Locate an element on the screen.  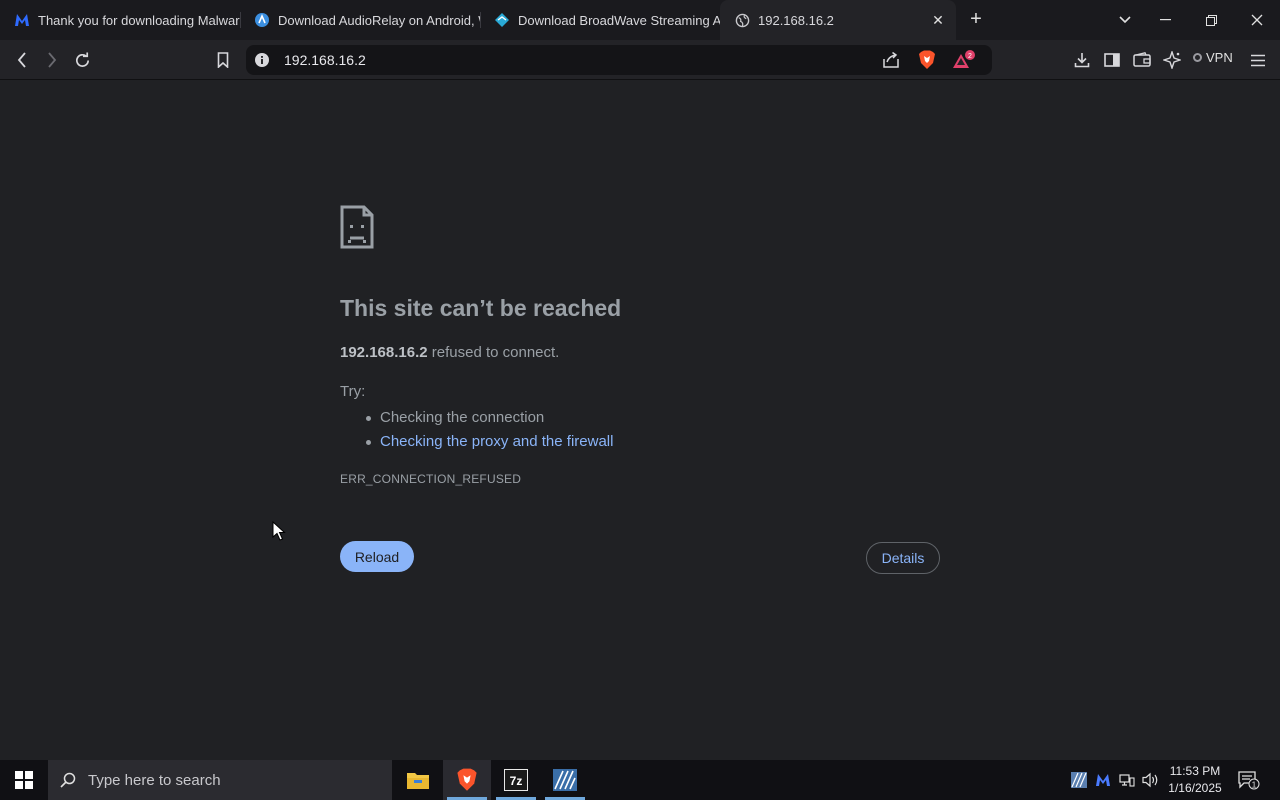
leo-ai-icon is located at coordinates (1172, 60).